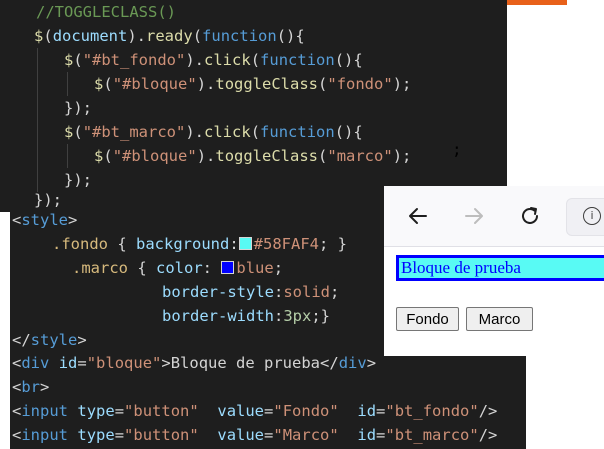 This screenshot has height=449, width=604. What do you see at coordinates (537, 2) in the screenshot?
I see `orange-accent-bar` at bounding box center [537, 2].